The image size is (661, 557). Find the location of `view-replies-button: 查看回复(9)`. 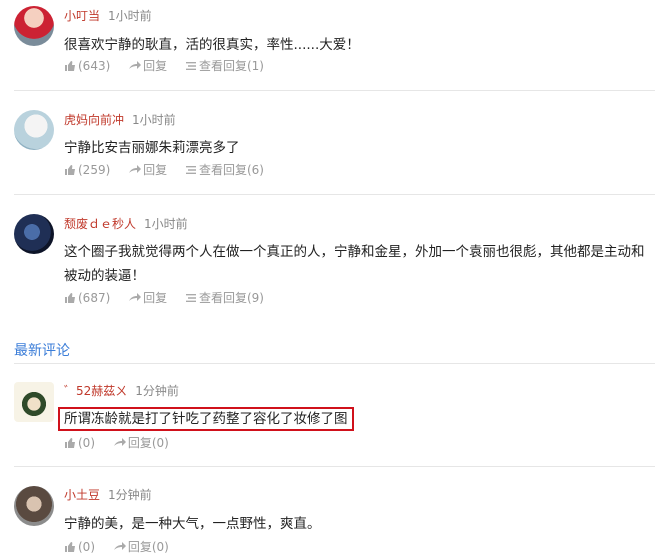

view-replies-button: 查看回复(9) is located at coordinates (224, 298).